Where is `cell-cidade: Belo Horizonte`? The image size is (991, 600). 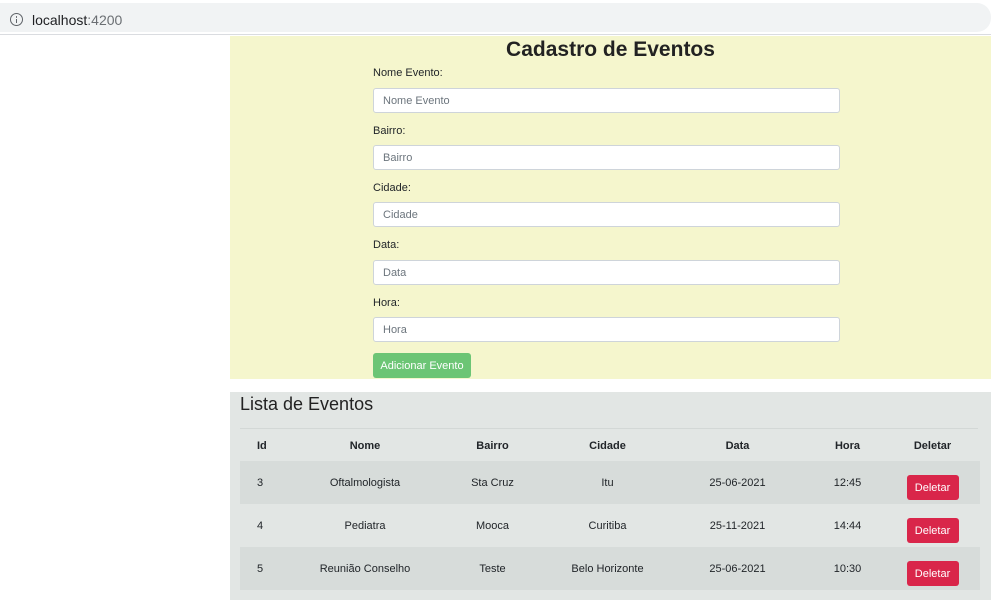
cell-cidade: Belo Horizonte is located at coordinates (607, 568).